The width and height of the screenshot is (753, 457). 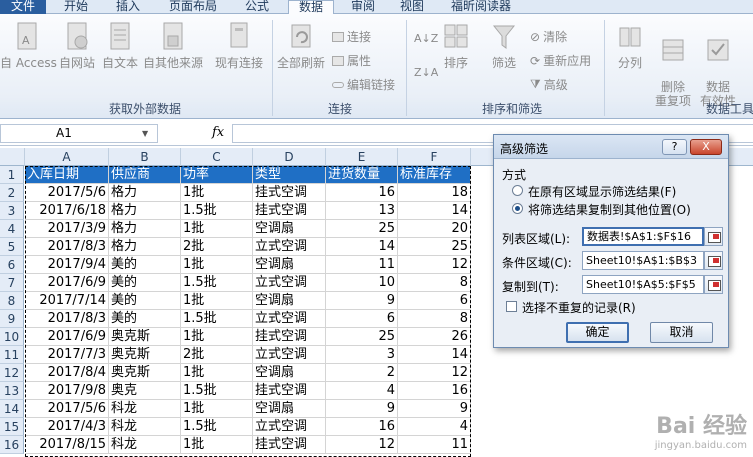 I want to click on table-cell: 9, so click(x=362, y=301).